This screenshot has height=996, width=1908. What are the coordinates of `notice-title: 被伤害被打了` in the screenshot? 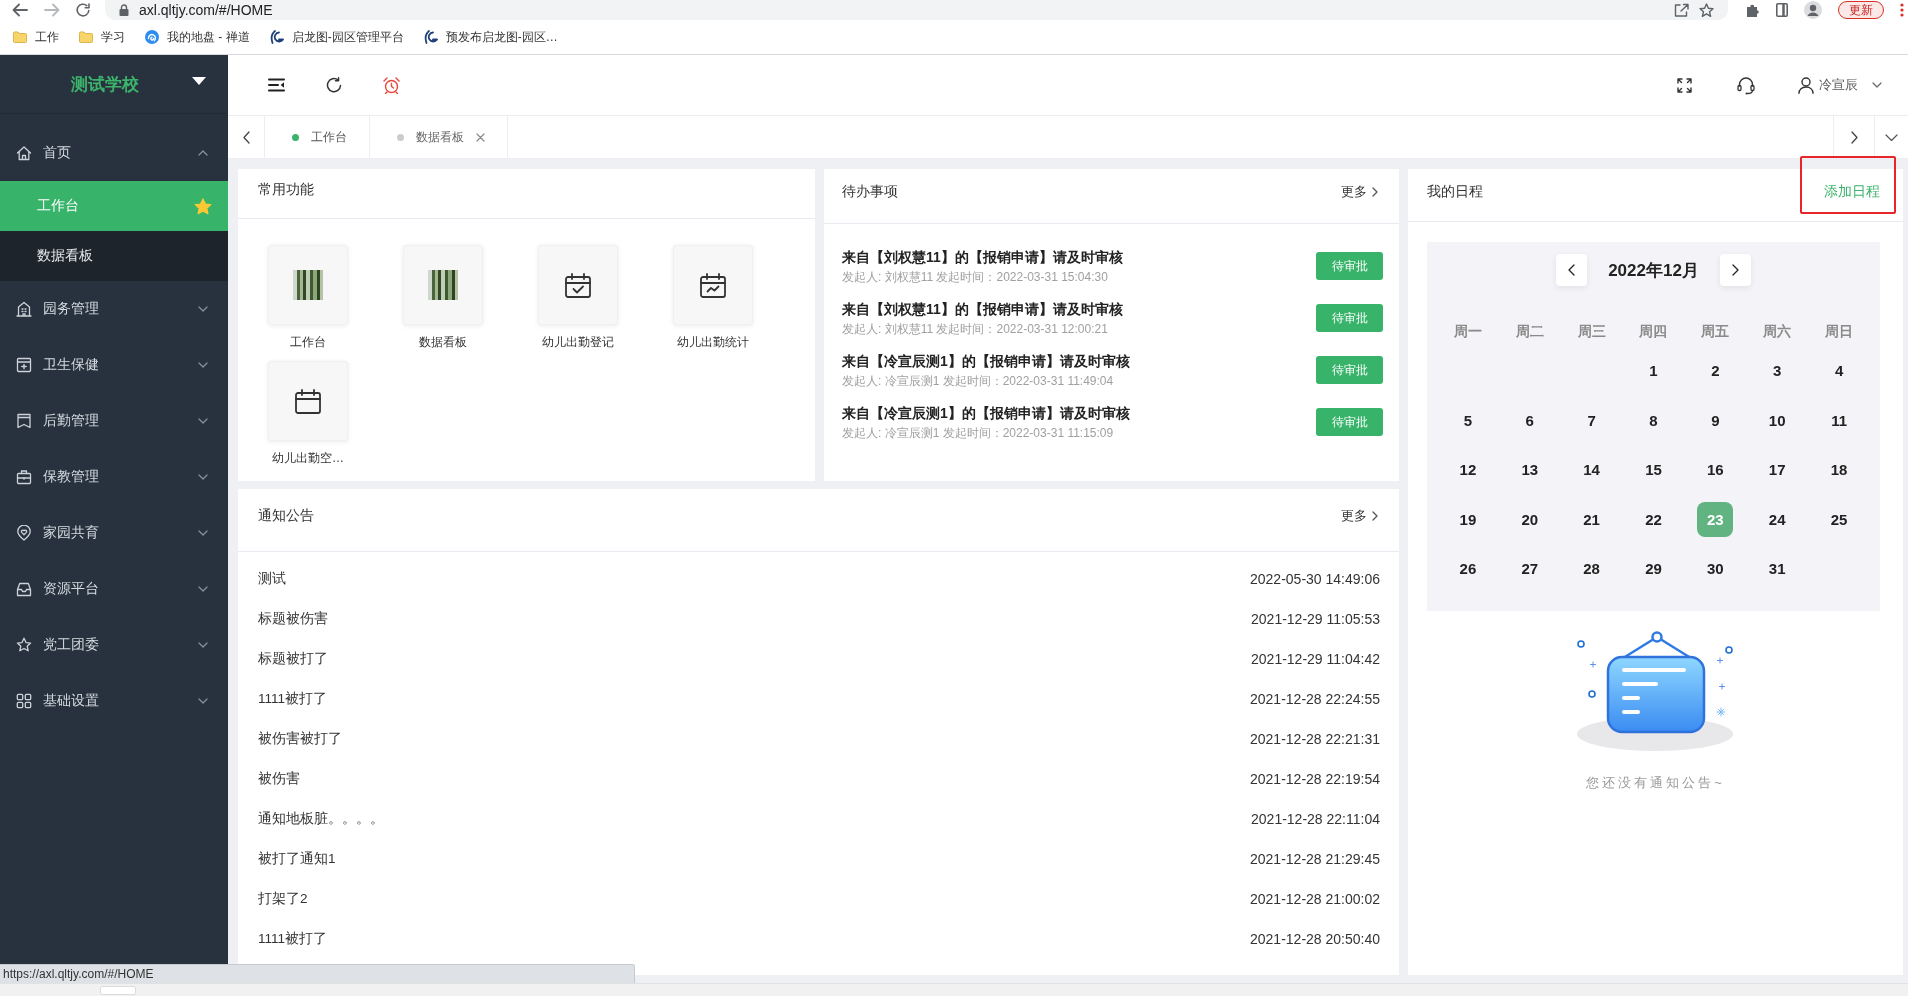 It's located at (300, 739).